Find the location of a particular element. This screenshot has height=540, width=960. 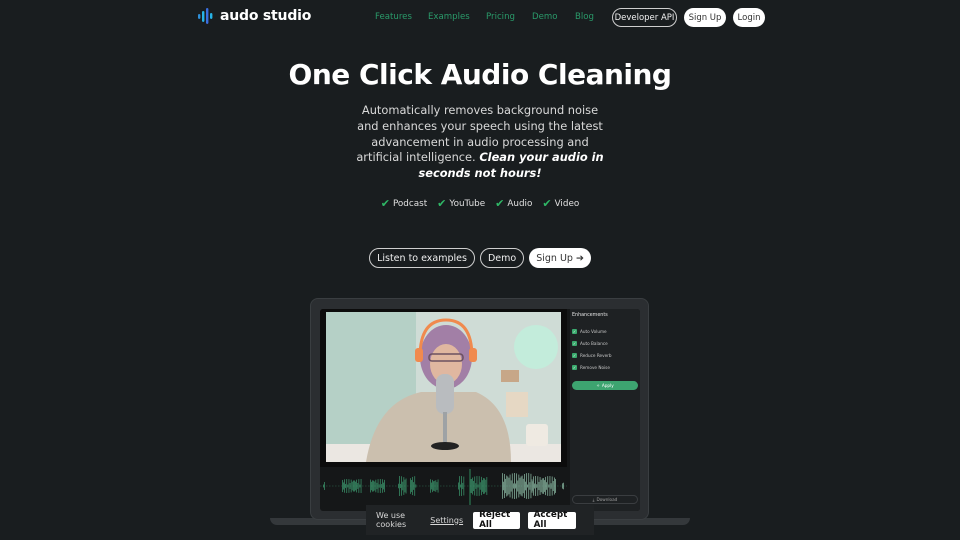

logo: audo studio is located at coordinates (254, 16).